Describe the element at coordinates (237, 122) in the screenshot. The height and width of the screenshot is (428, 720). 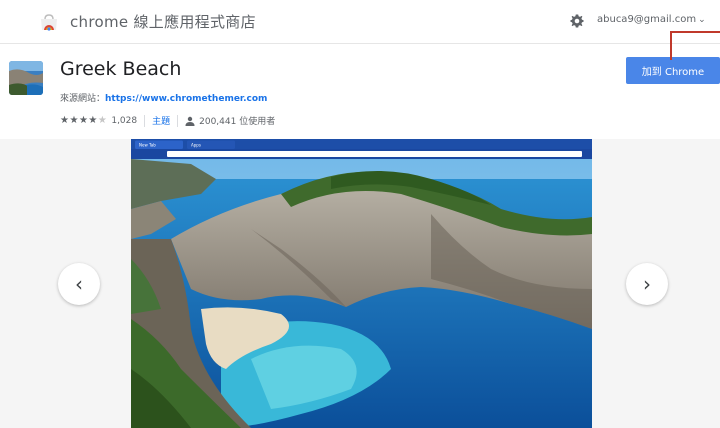
I see `users-count: 200,441 位使用者` at that location.